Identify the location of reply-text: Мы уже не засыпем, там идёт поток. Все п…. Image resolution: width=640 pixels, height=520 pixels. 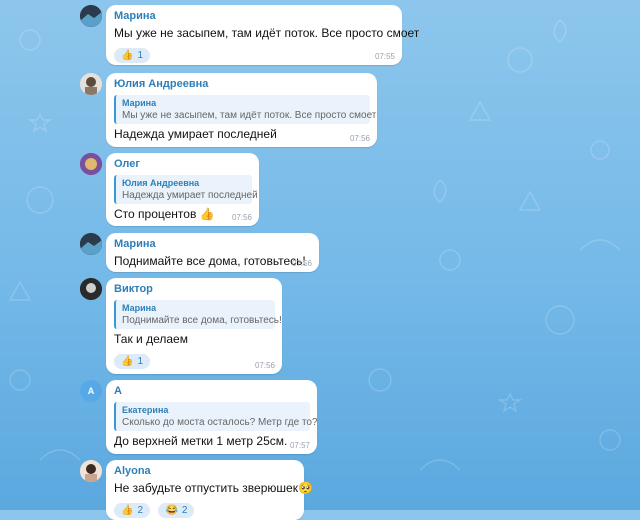
(249, 115).